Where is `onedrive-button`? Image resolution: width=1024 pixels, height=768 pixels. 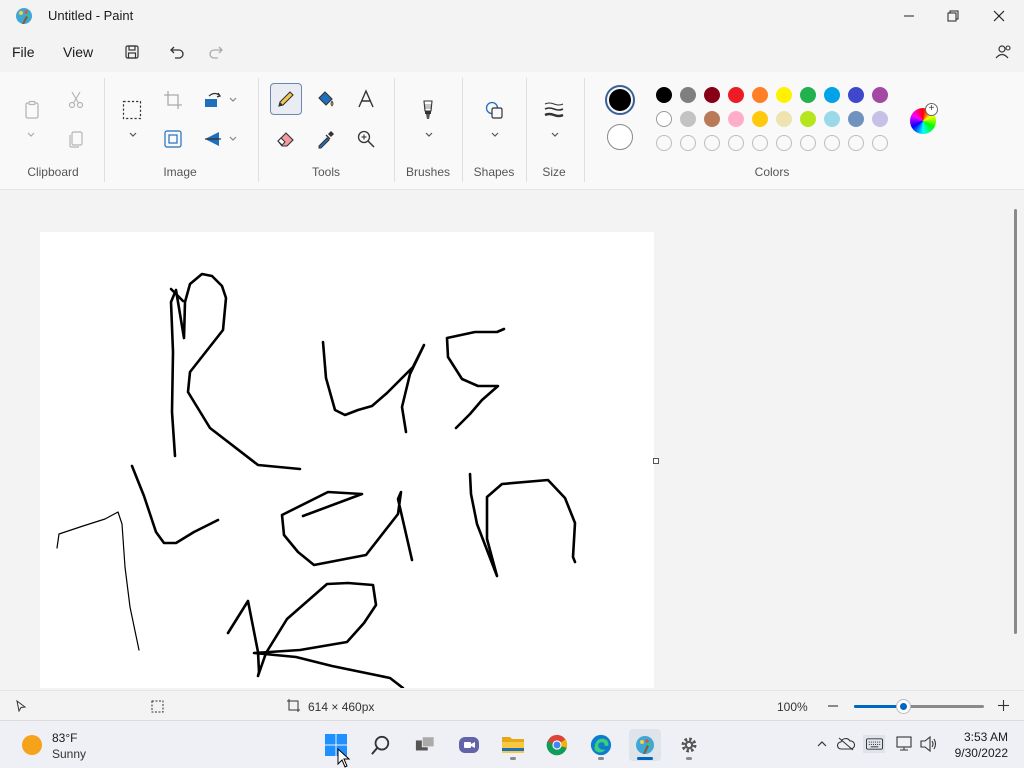
onedrive-button is located at coordinates (846, 744).